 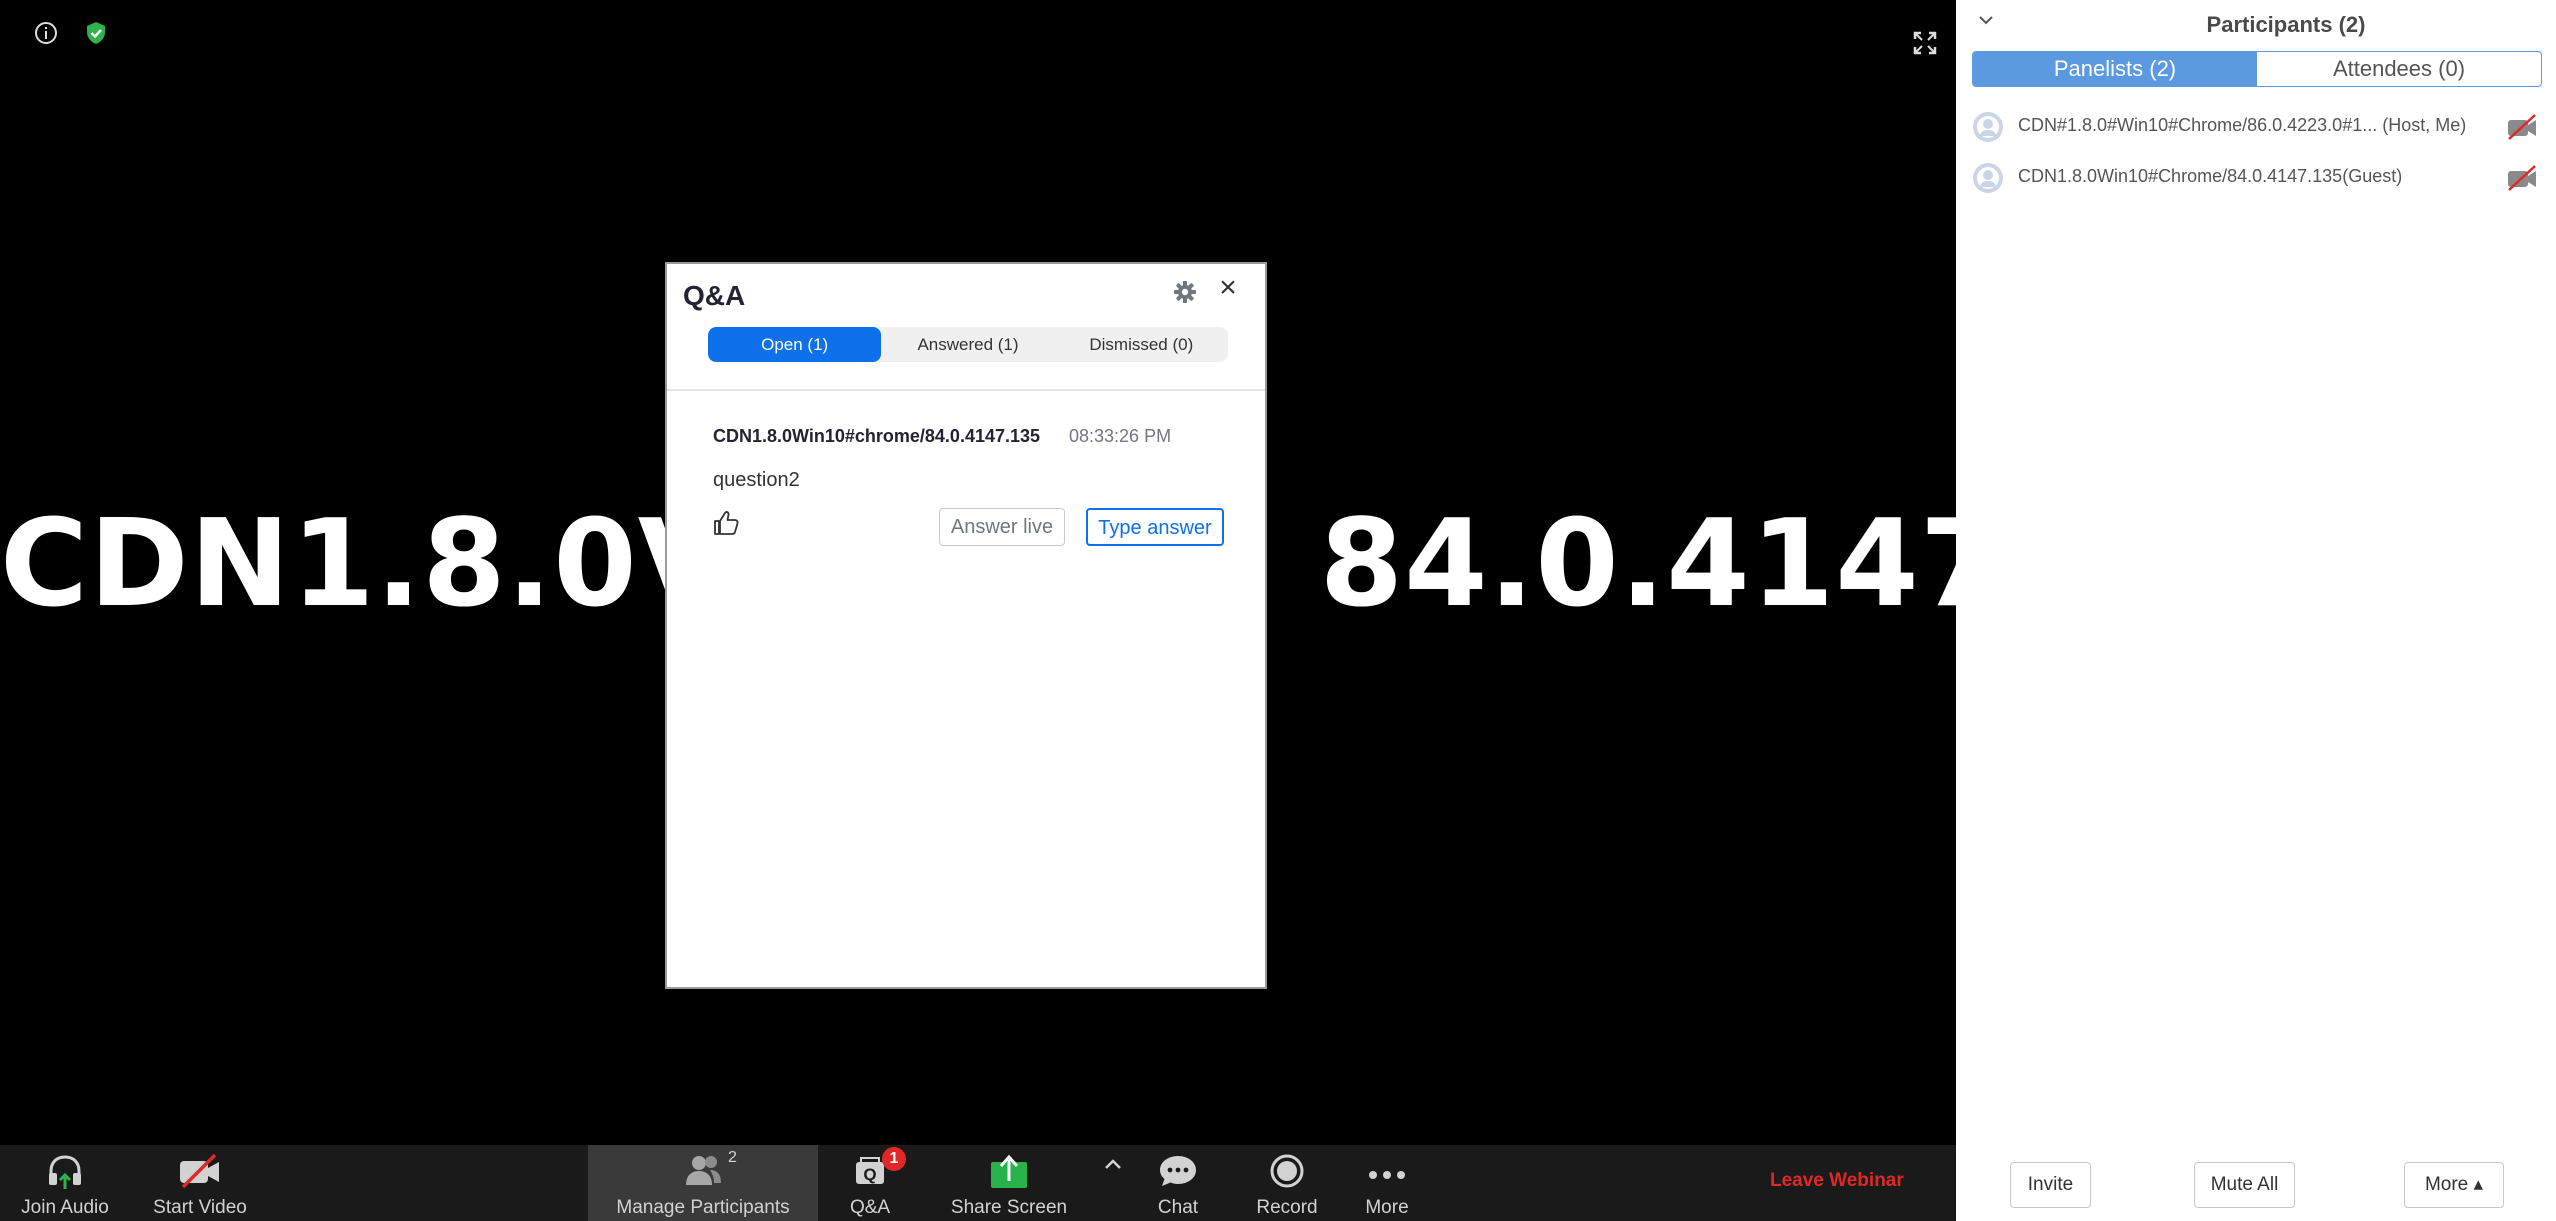 What do you see at coordinates (1387, 1183) in the screenshot?
I see `more-button: More` at bounding box center [1387, 1183].